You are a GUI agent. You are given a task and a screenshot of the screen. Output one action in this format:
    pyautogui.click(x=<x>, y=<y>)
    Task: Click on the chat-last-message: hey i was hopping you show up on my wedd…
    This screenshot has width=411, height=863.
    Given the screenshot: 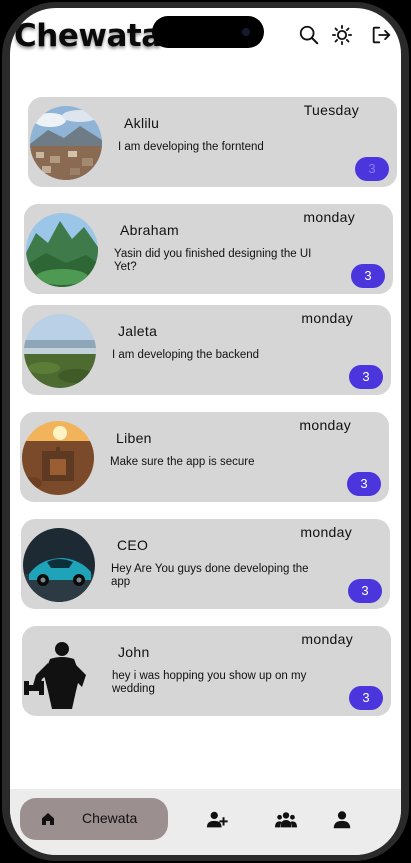 What is the action you would take?
    pyautogui.click(x=209, y=682)
    